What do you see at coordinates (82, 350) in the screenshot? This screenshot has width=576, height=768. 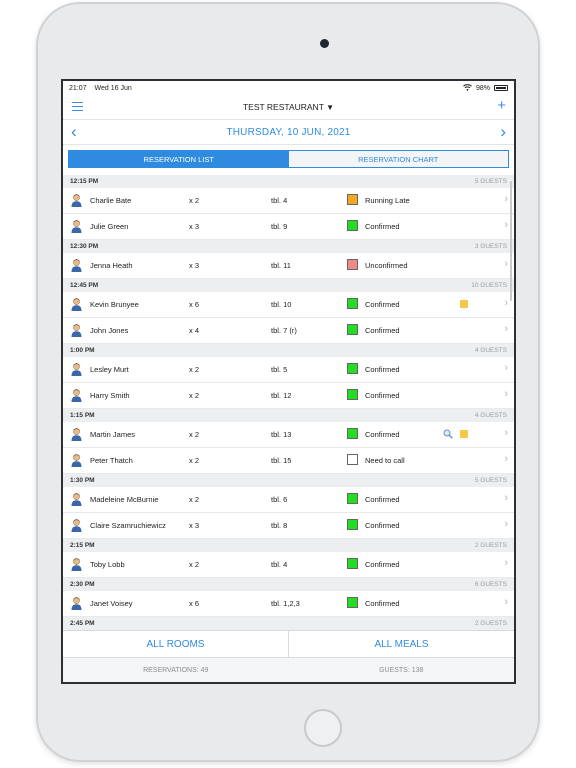 I see `section-time: 1:00 PM` at bounding box center [82, 350].